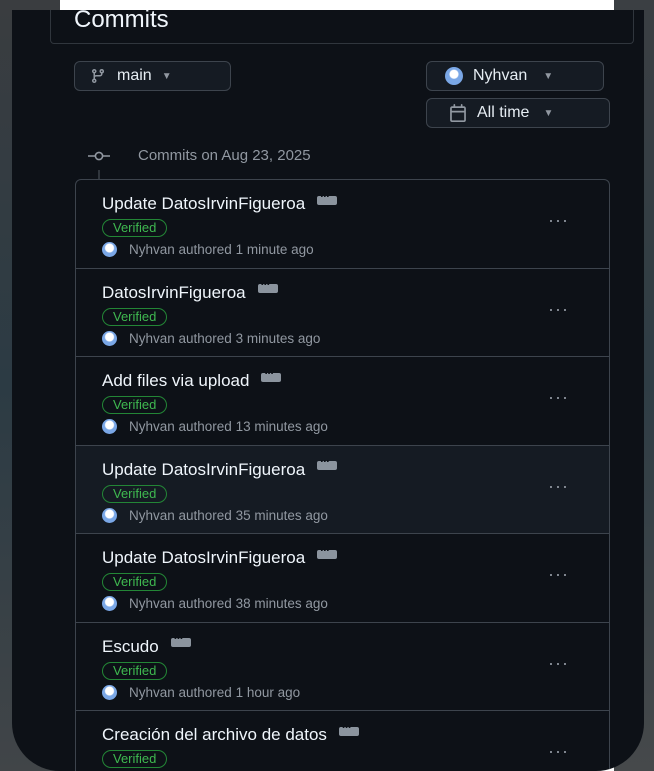 This screenshot has width=654, height=771. Describe the element at coordinates (458, 113) in the screenshot. I see `calendar-icon` at that location.